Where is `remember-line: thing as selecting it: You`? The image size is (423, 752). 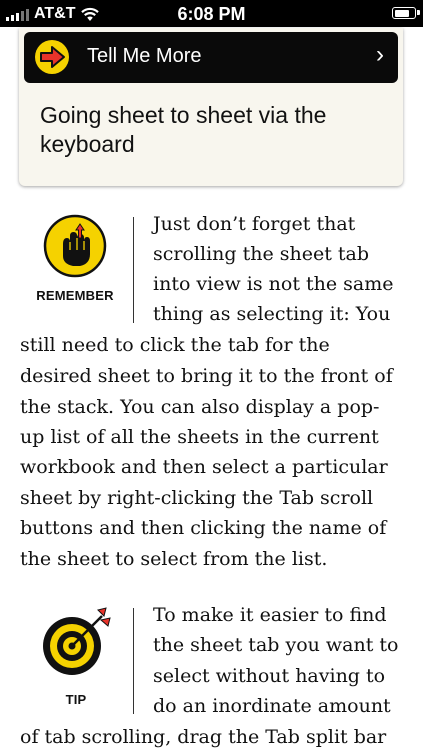 remember-line: thing as selecting it: You is located at coordinates (272, 314).